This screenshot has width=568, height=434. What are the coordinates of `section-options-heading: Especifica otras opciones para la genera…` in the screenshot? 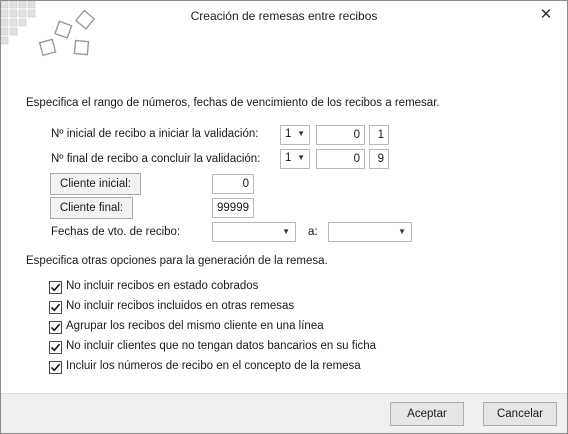 It's located at (177, 261).